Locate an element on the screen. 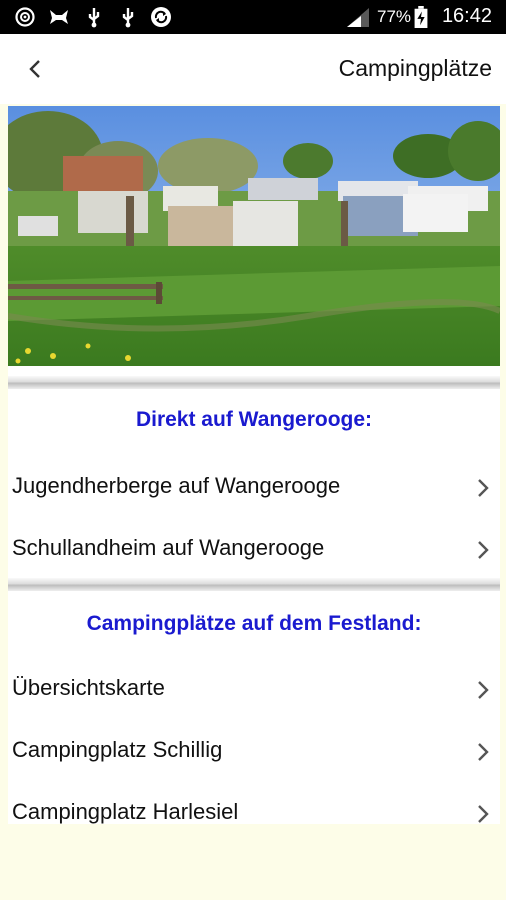 Image resolution: width=506 pixels, height=900 pixels. signal-icon is located at coordinates (358, 17).